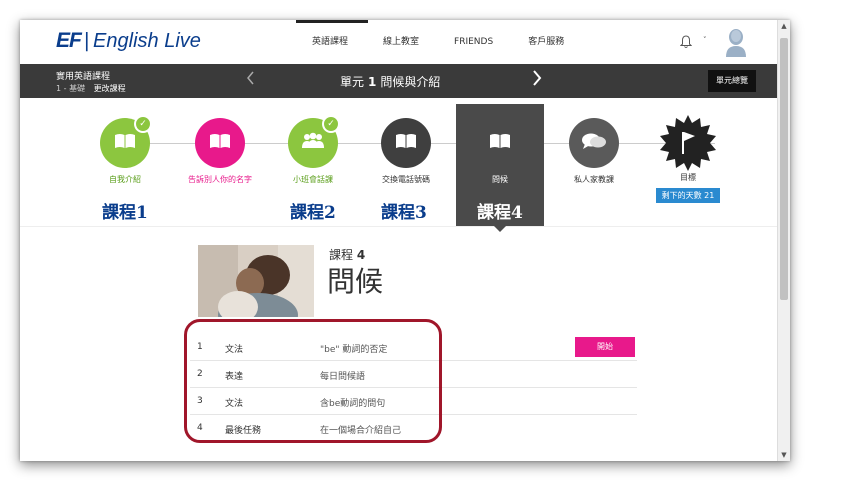  I want to click on step-self-introduction: ✓ 自我介紹, so click(125, 150).